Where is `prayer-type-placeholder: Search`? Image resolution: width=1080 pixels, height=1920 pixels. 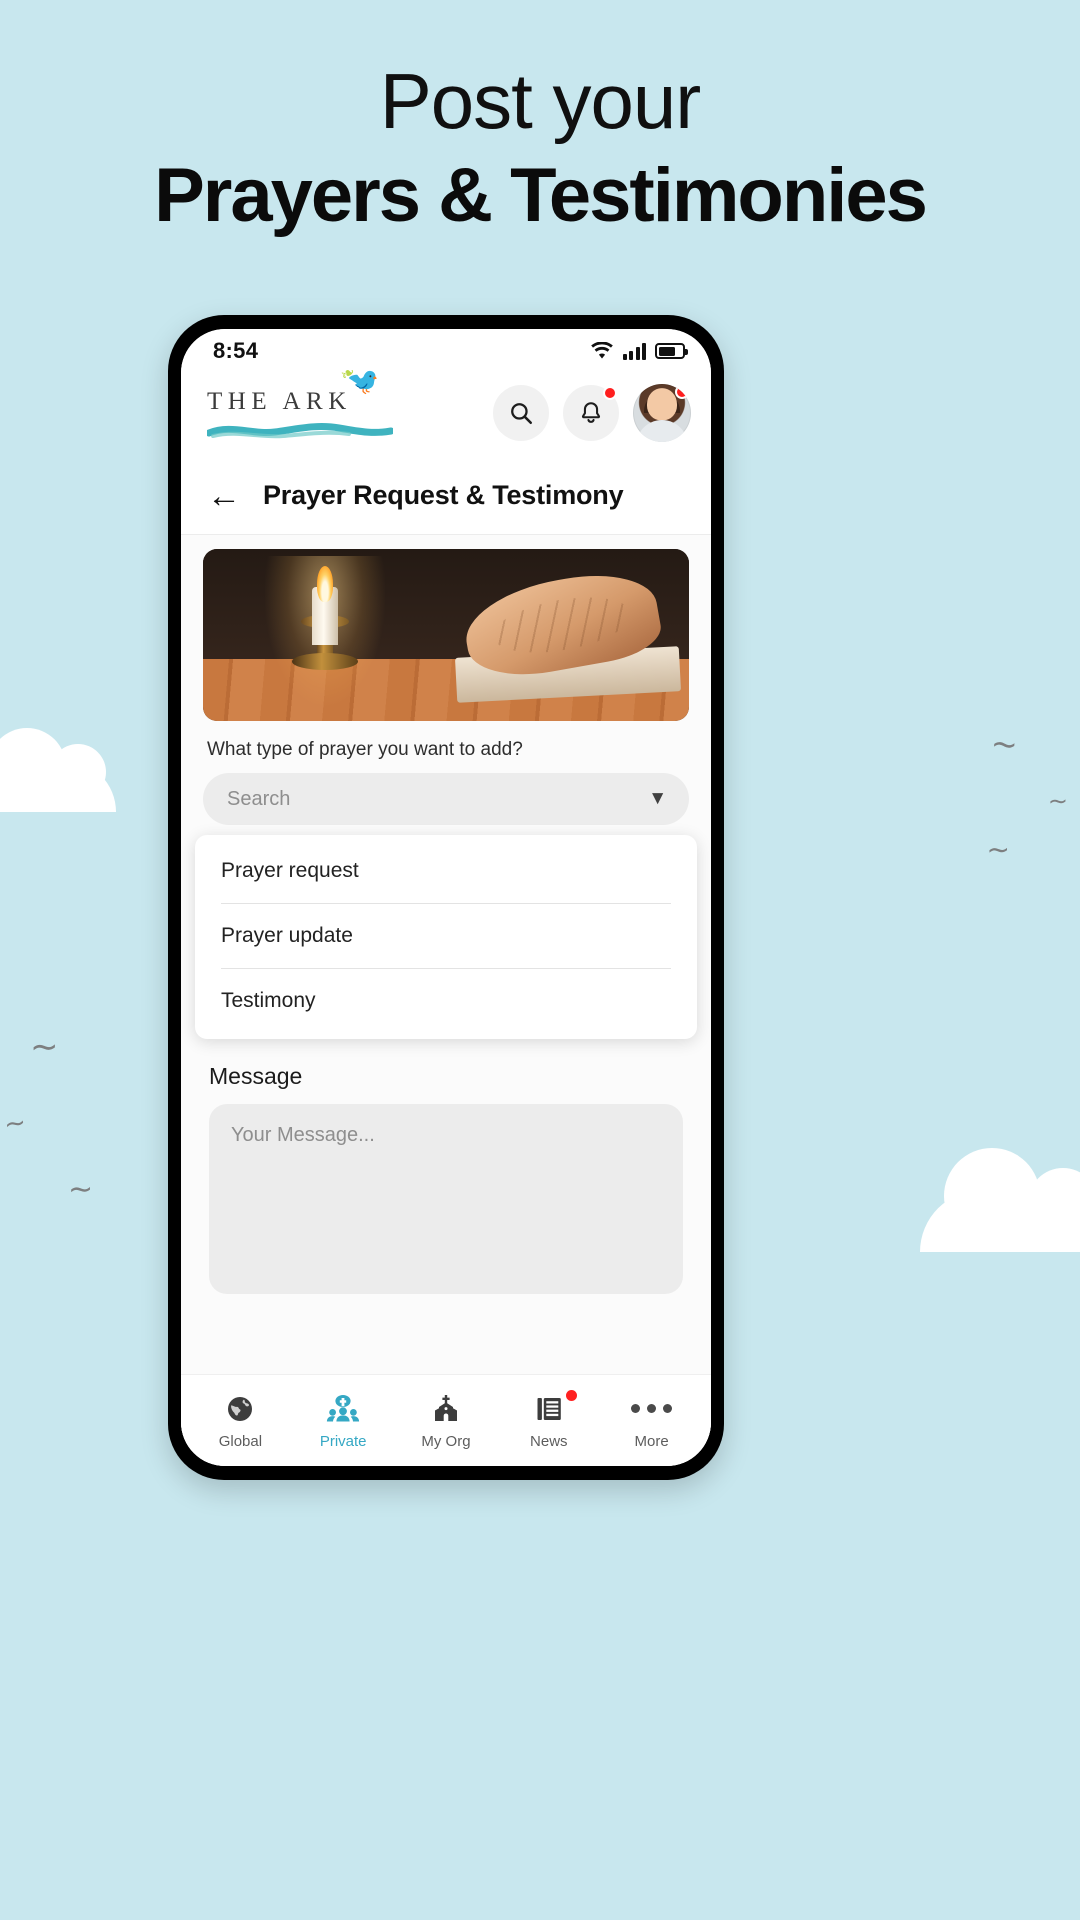
prayer-type-placeholder: Search is located at coordinates (259, 798).